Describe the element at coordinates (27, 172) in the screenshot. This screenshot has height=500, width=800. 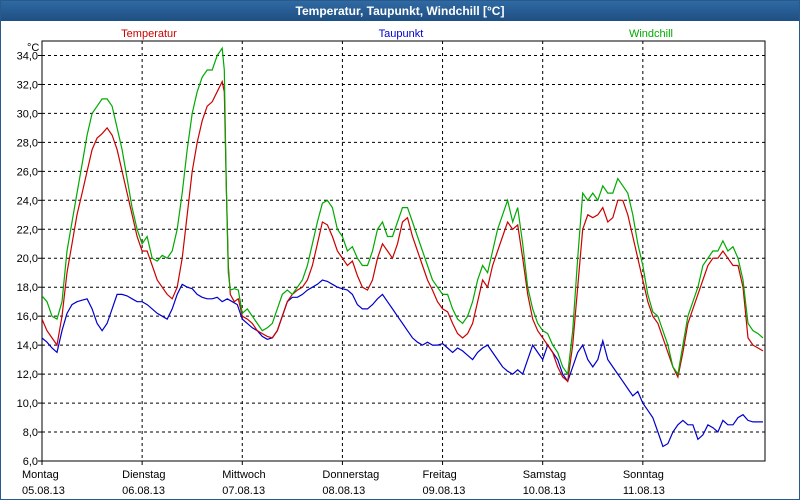
I see `y-tick-label: 26,0` at that location.